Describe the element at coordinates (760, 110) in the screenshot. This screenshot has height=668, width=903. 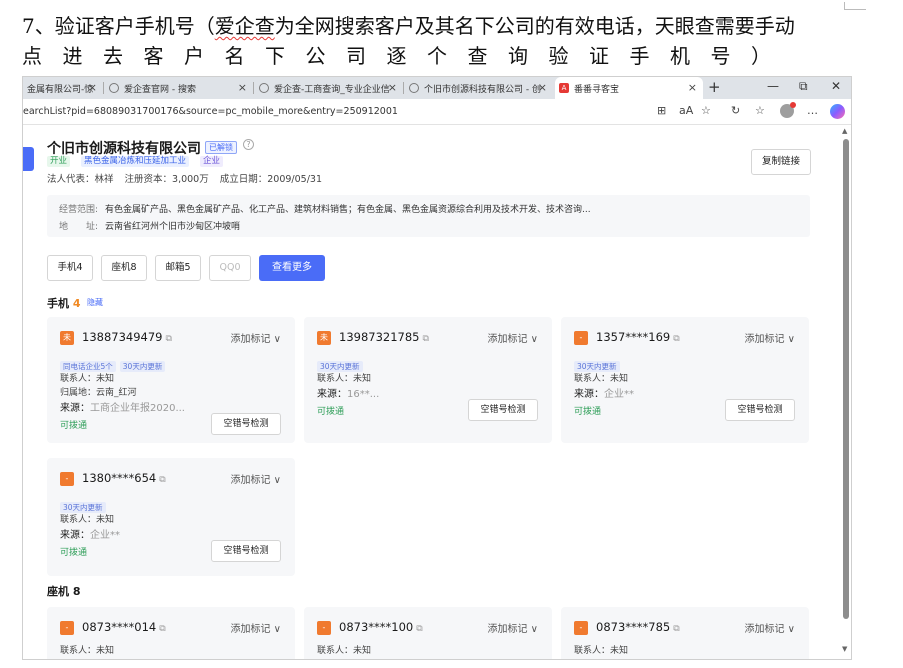
I see `collections-icon: ☆` at that location.